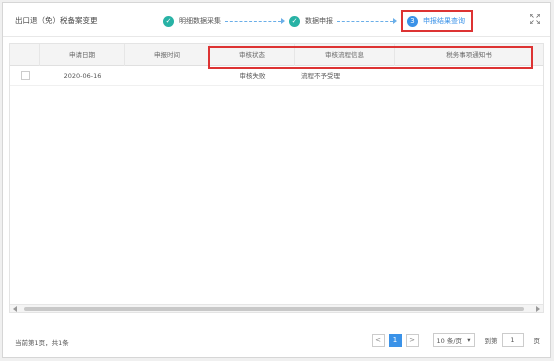  What do you see at coordinates (469, 340) in the screenshot?
I see `chevron-down-icon: ▾` at bounding box center [469, 340].